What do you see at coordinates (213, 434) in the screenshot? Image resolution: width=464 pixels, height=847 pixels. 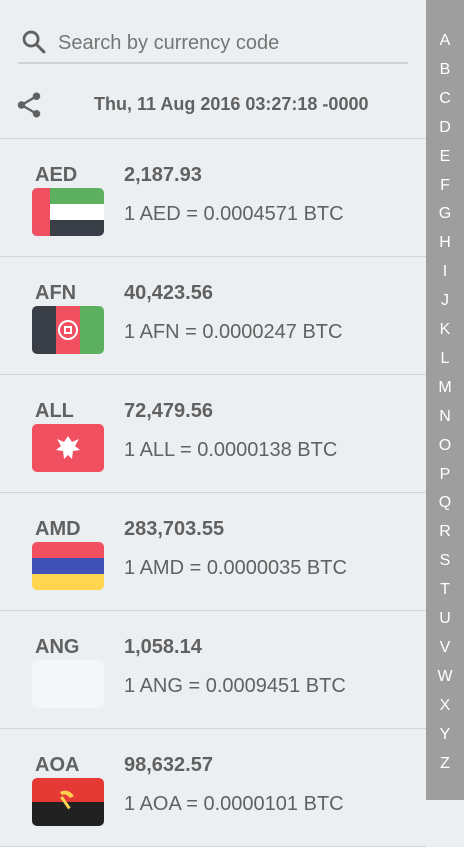 I see `currency-row-all: ALL 72,479.56 1 ALL = 0.0000138 BTC` at bounding box center [213, 434].